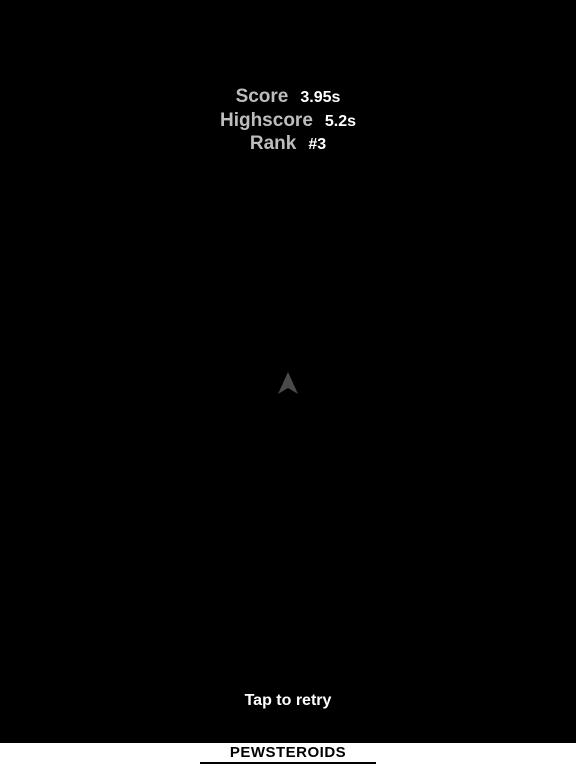 This screenshot has width=576, height=768. I want to click on score-value: 3.95s, so click(320, 97).